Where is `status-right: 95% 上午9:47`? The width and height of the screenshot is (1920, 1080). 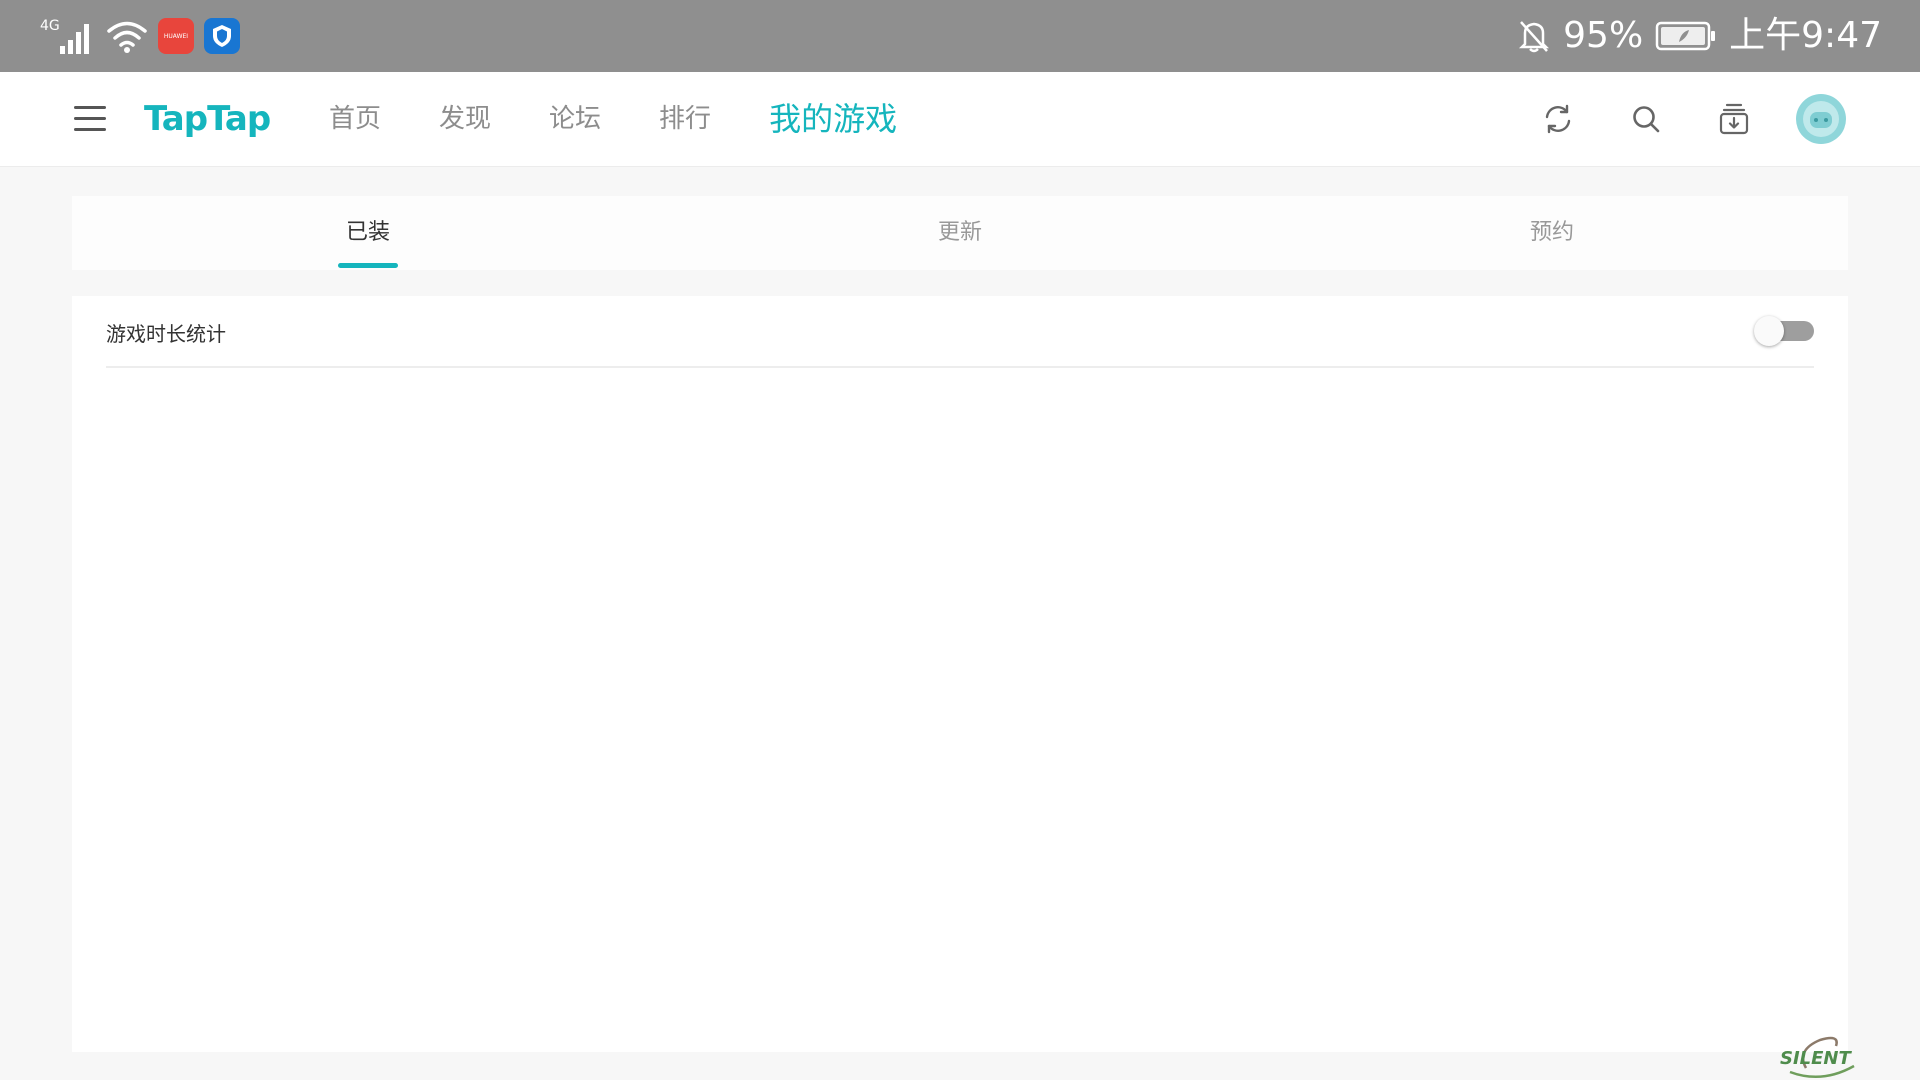
status-right: 95% 上午9:47 is located at coordinates (1699, 36).